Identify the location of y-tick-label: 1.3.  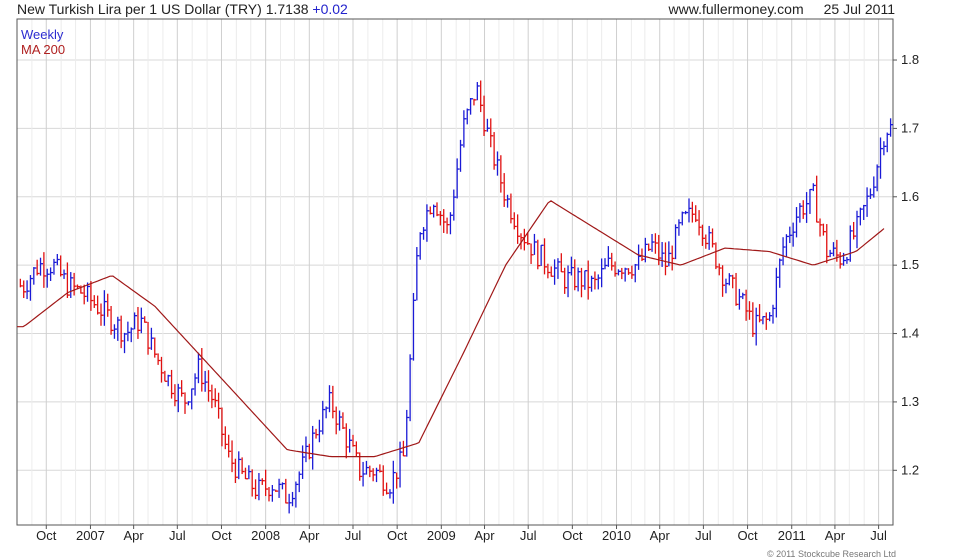
(910, 401).